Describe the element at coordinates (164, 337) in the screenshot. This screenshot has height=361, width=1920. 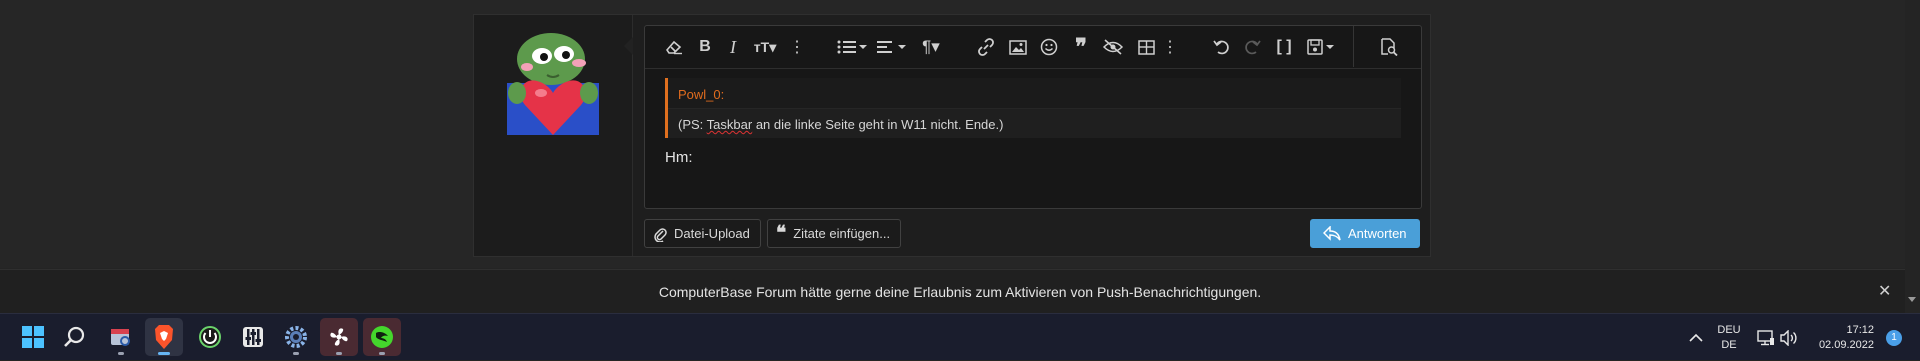
I see `brave-browser-icon` at that location.